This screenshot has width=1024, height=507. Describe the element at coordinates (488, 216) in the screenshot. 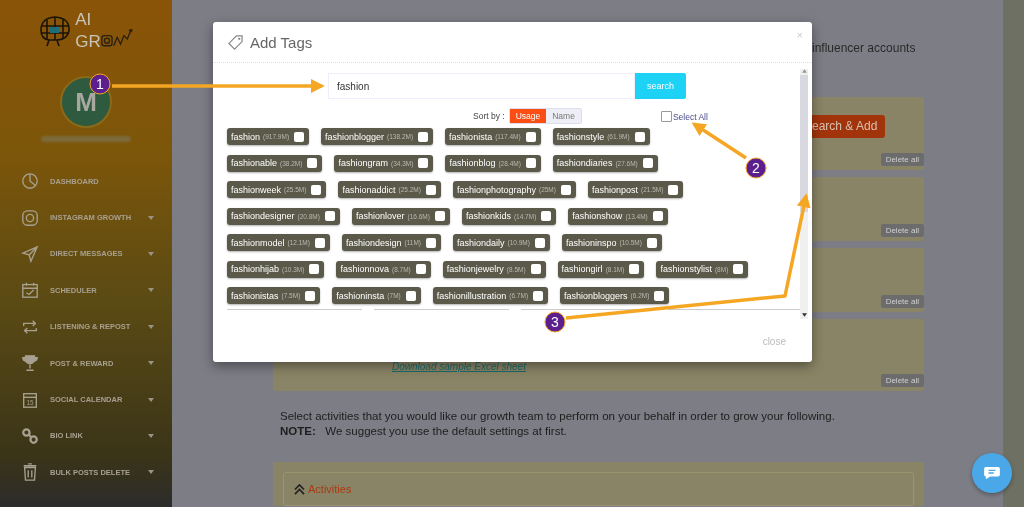

I see `tag-name: fashionkids` at that location.